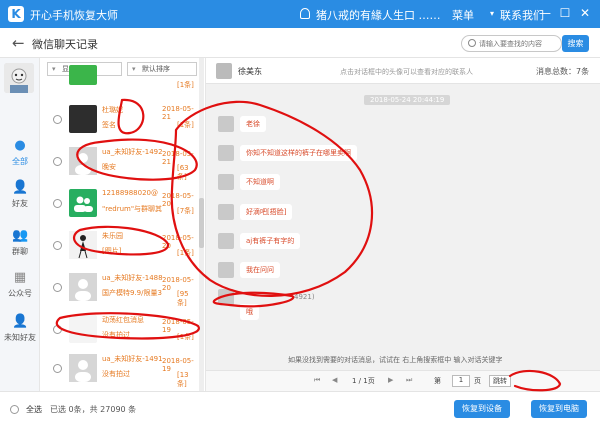  Describe the element at coordinates (130, 193) in the screenshot. I see `contact-name: 12188988020@` at that location.